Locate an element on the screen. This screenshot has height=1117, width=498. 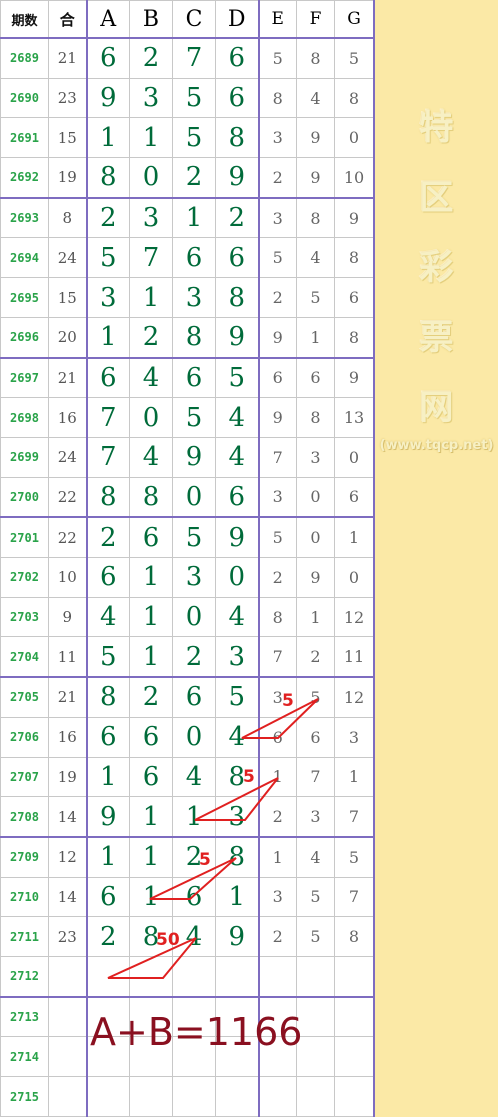
watermark-char: 特 is located at coordinates (436, 128).